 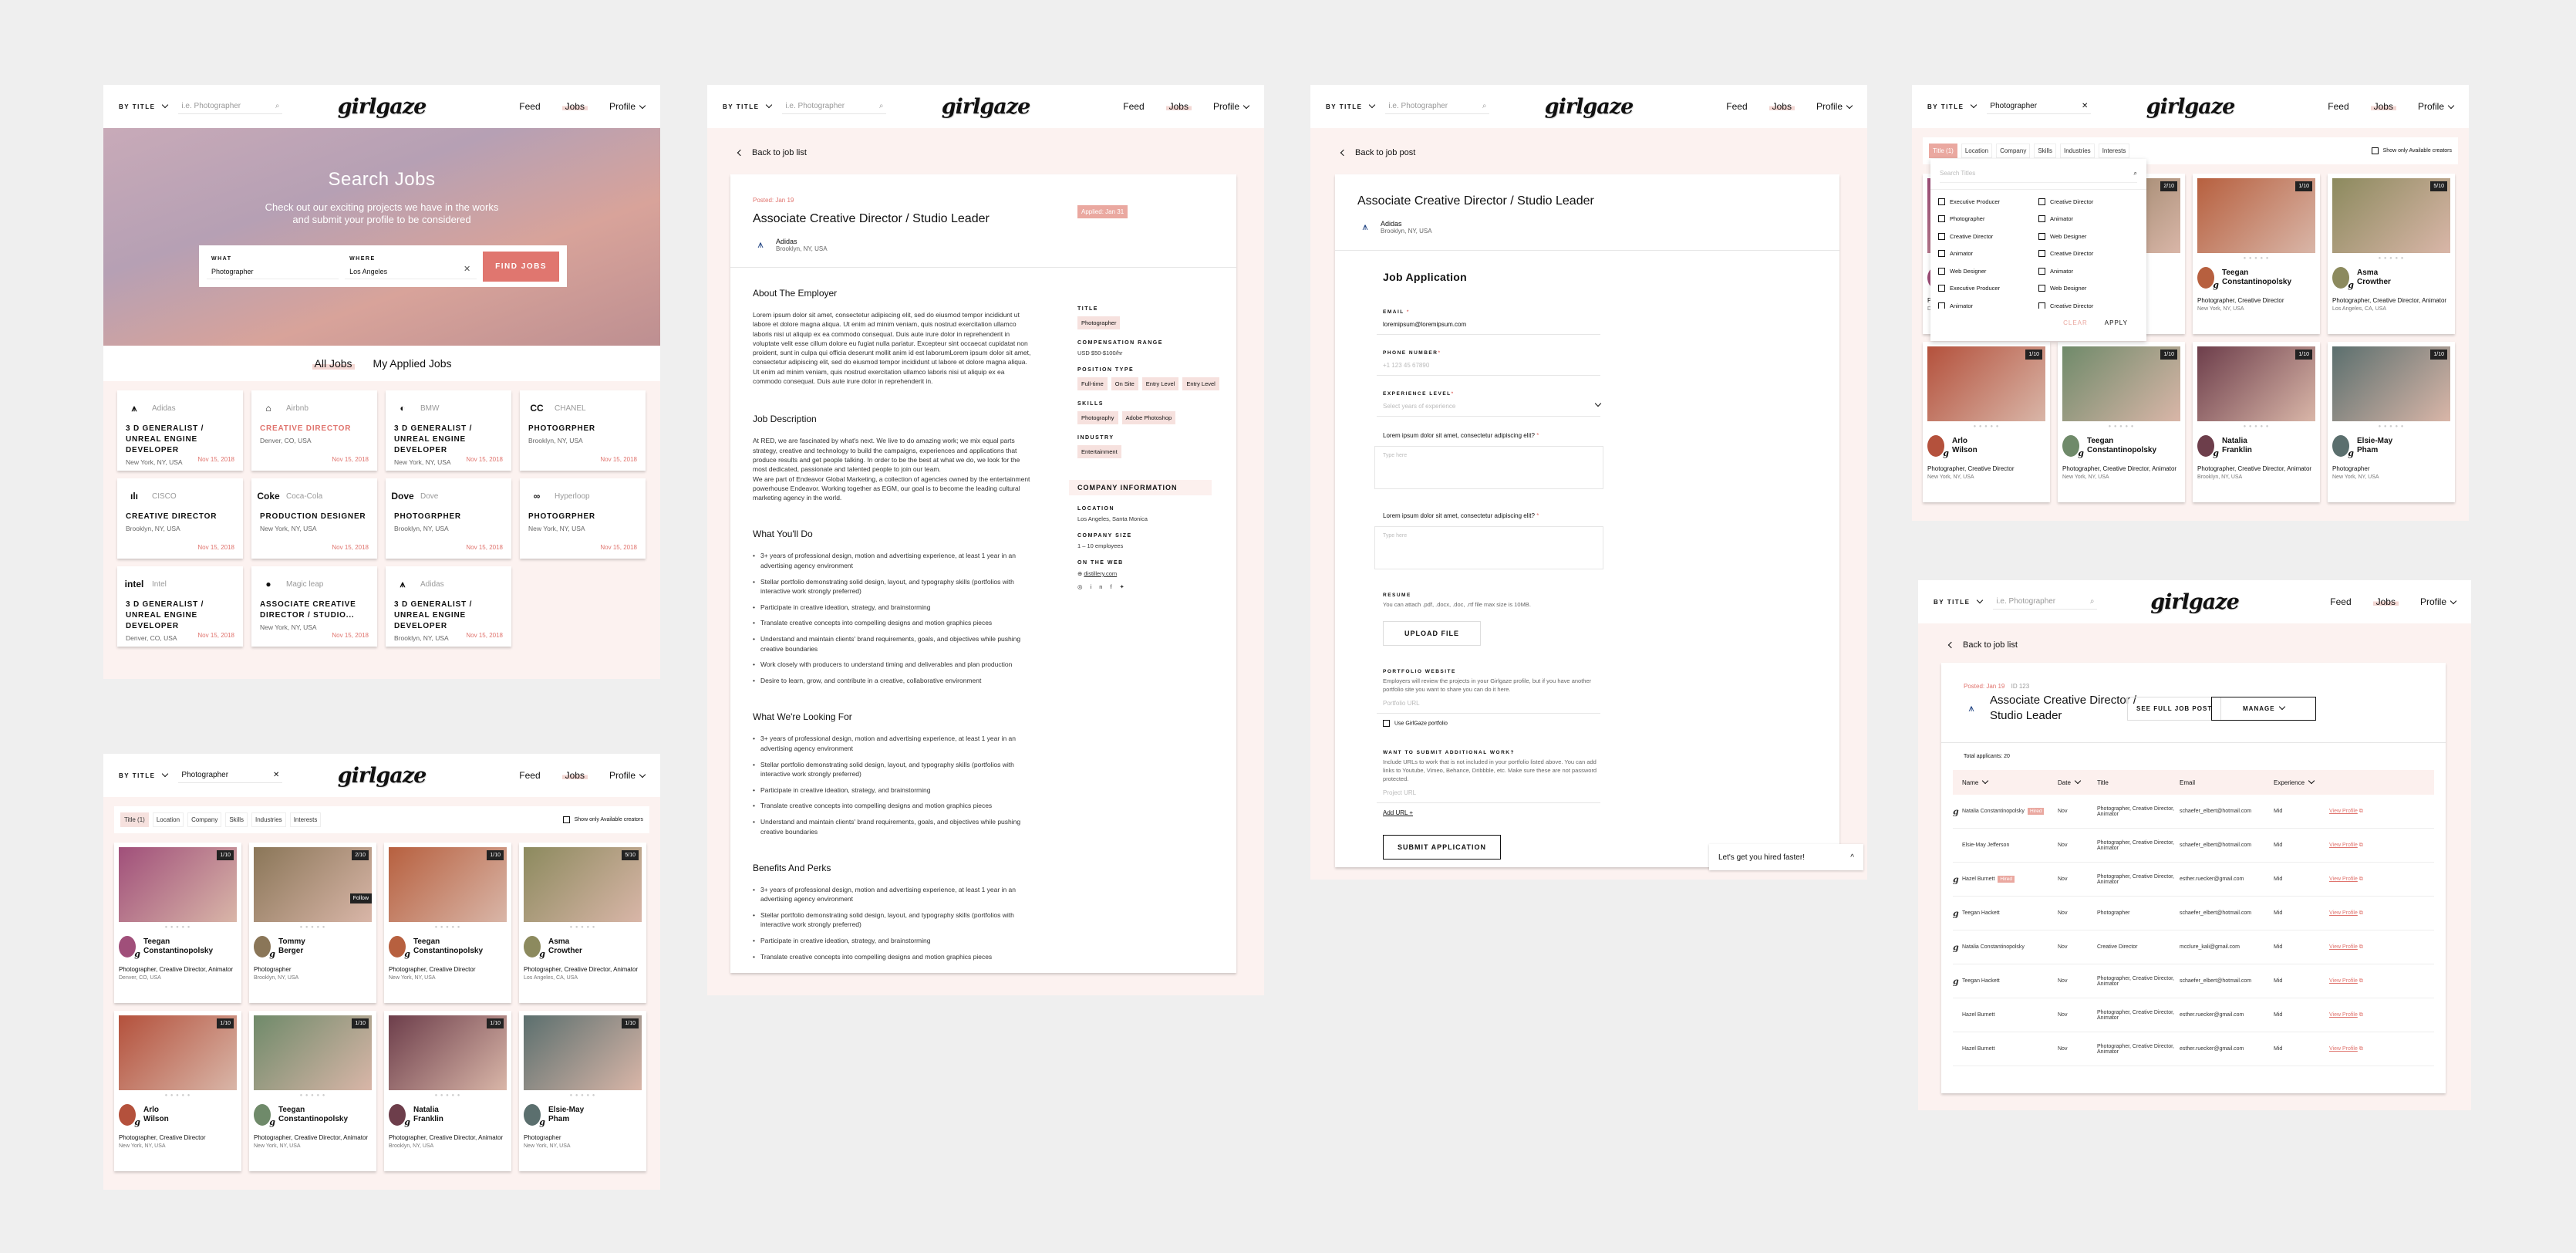 What do you see at coordinates (2038, 174) in the screenshot?
I see `search-titles-input: Search Titles ⌕` at bounding box center [2038, 174].